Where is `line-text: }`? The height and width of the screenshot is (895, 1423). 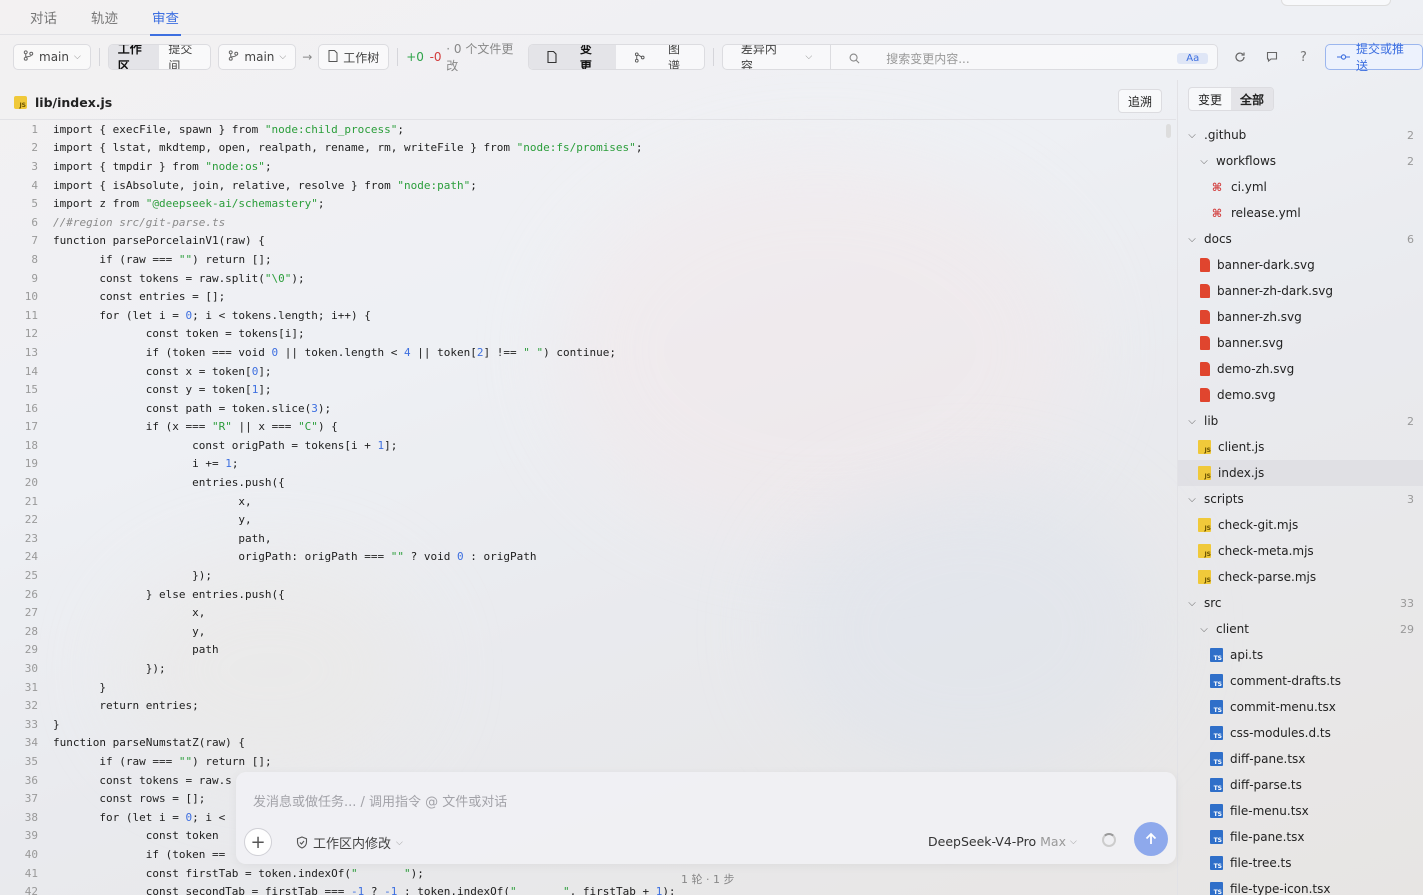 line-text: } is located at coordinates (56, 724).